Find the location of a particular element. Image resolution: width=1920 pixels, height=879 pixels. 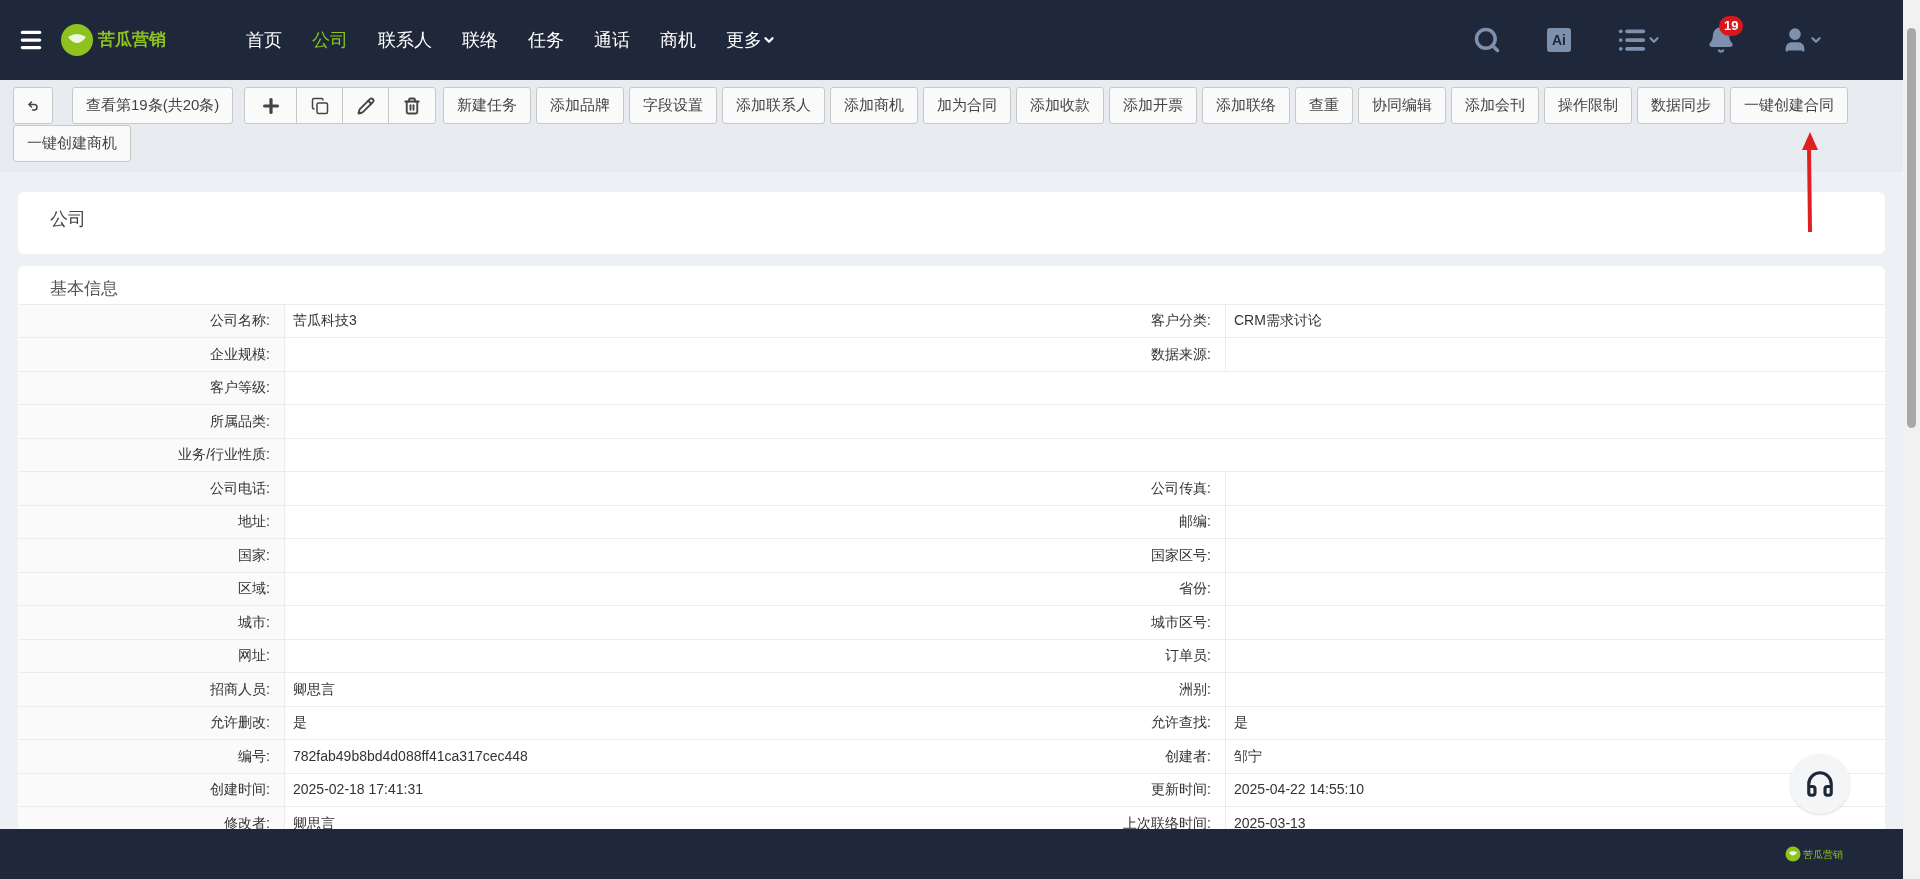

field-label: 公司名称: is located at coordinates (240, 321).